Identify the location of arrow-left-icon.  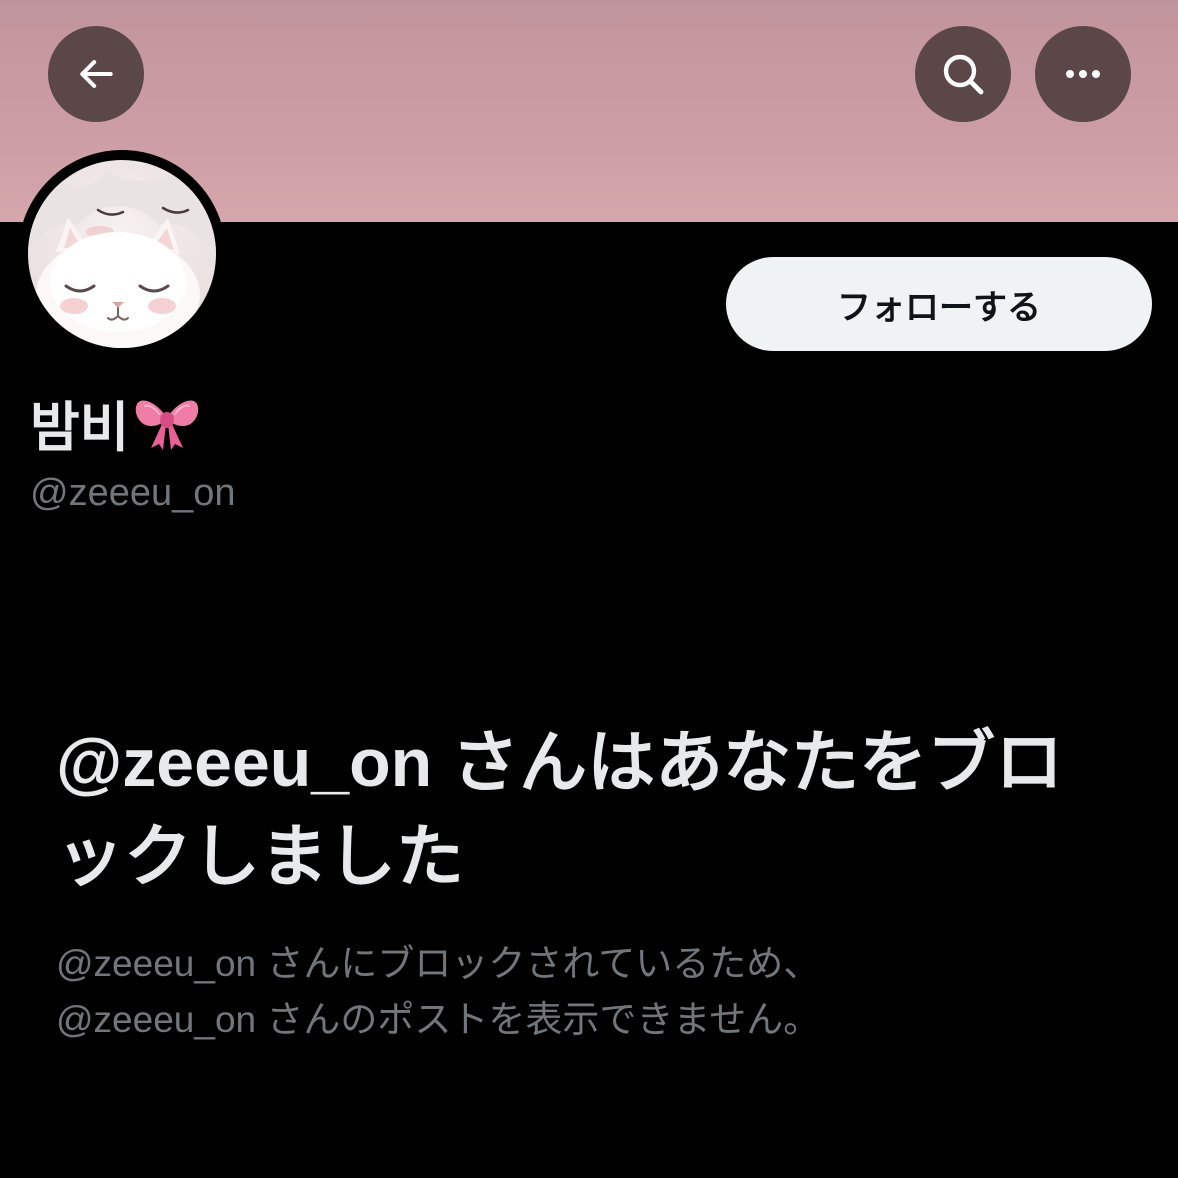
(96, 74).